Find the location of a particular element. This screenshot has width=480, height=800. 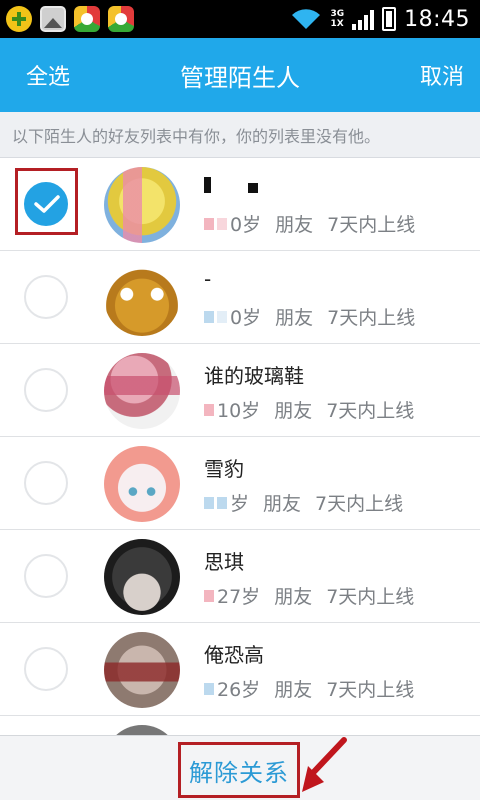

add-app-icon is located at coordinates (19, 19).